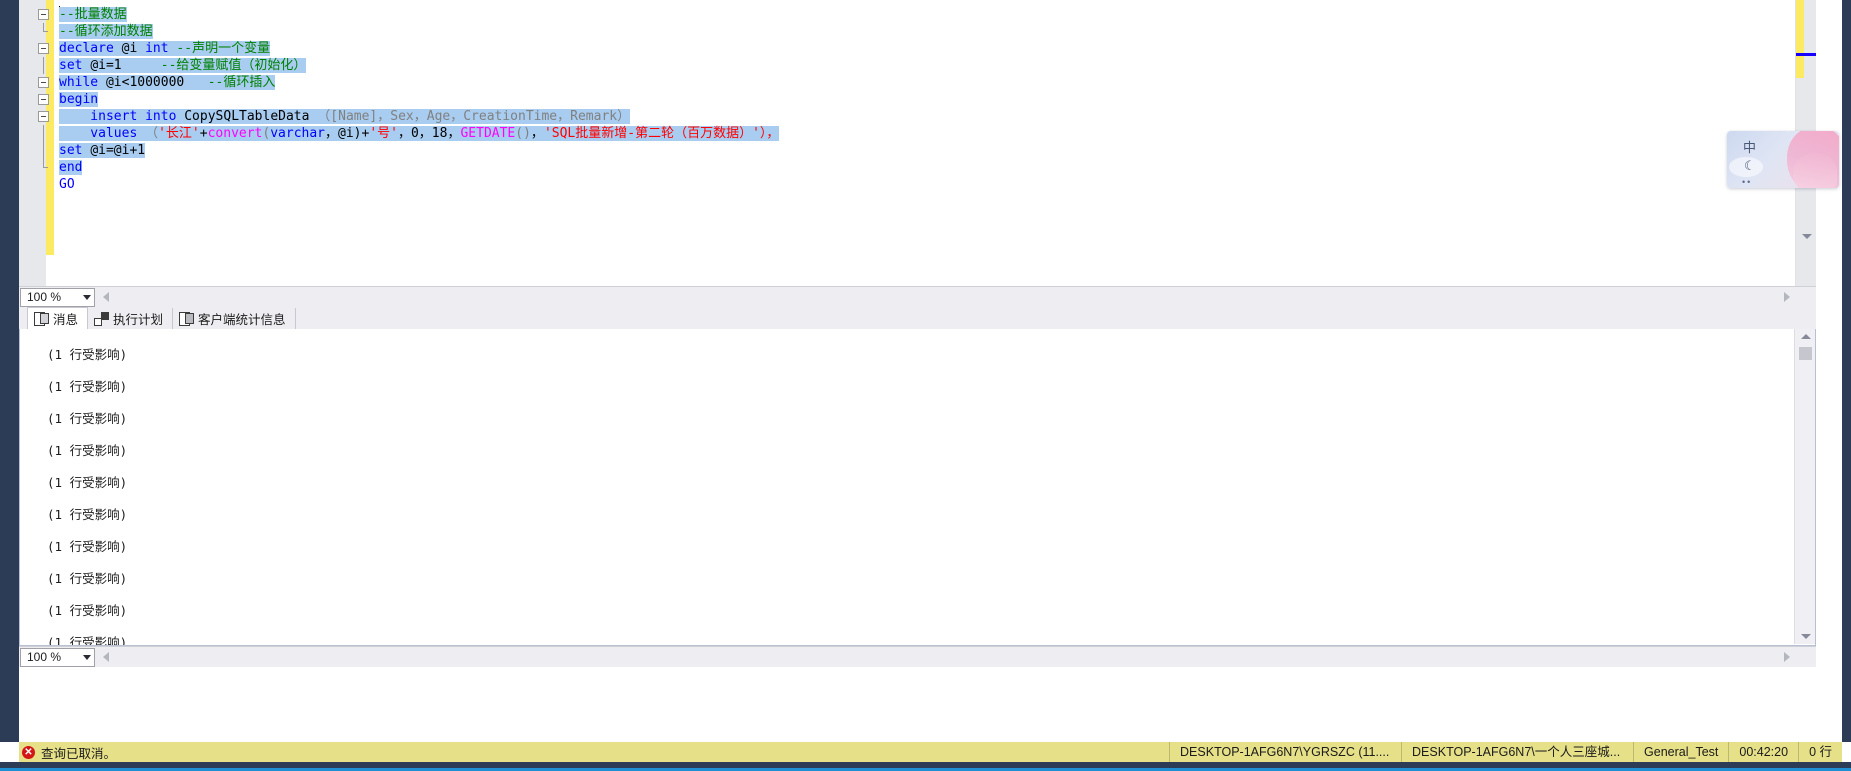 The width and height of the screenshot is (1851, 771). What do you see at coordinates (915, 184) in the screenshot?
I see `code-line: GO` at bounding box center [915, 184].